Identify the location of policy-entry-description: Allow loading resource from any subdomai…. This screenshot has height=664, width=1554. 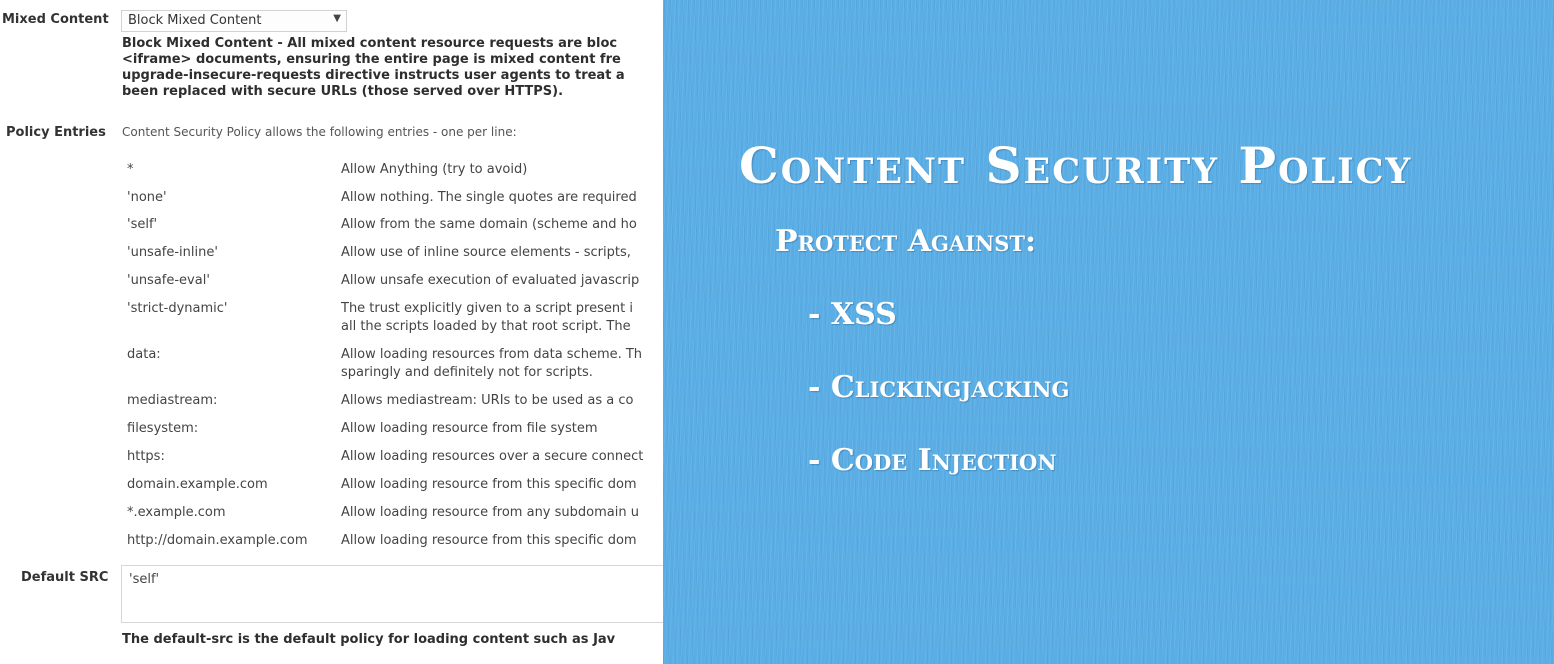
(490, 512).